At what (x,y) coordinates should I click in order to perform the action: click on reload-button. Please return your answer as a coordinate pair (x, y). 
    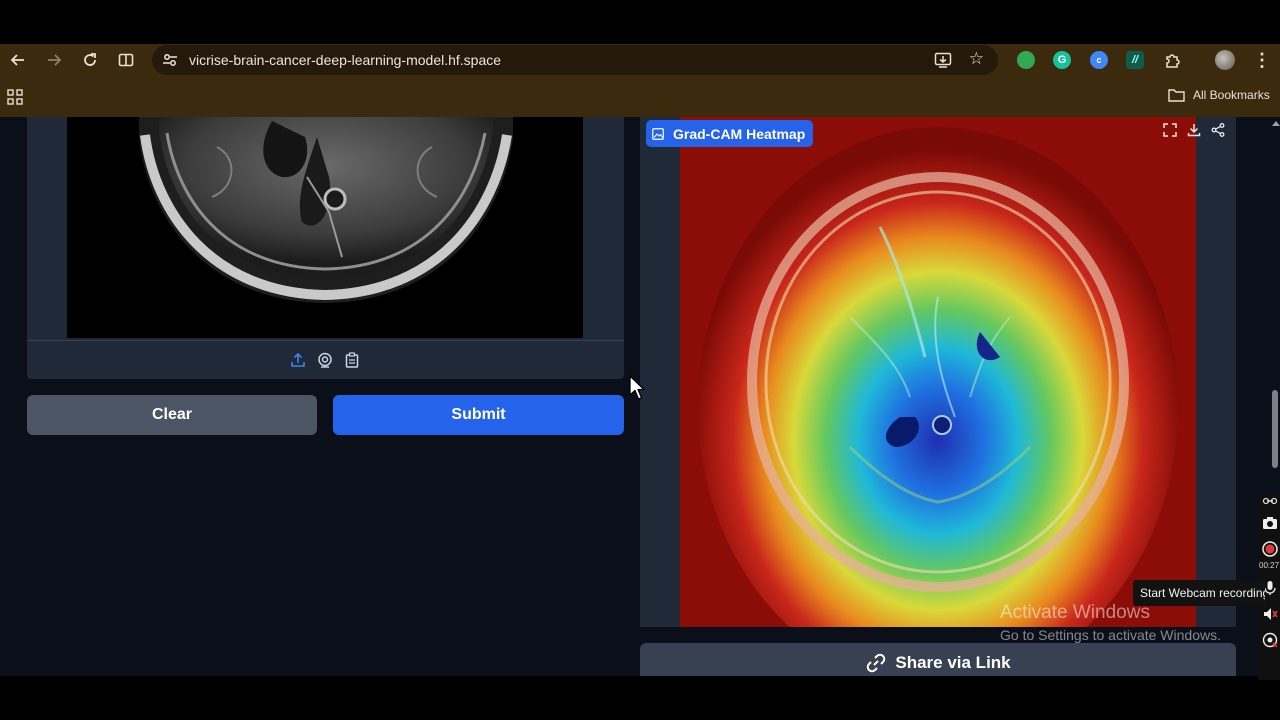
    Looking at the image, I should click on (90, 60).